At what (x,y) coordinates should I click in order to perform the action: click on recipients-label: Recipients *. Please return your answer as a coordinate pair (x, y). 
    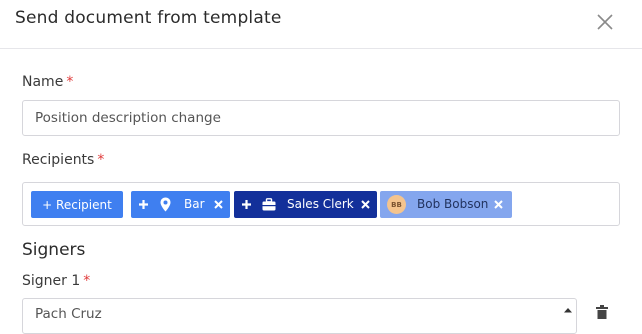
    Looking at the image, I should click on (63, 160).